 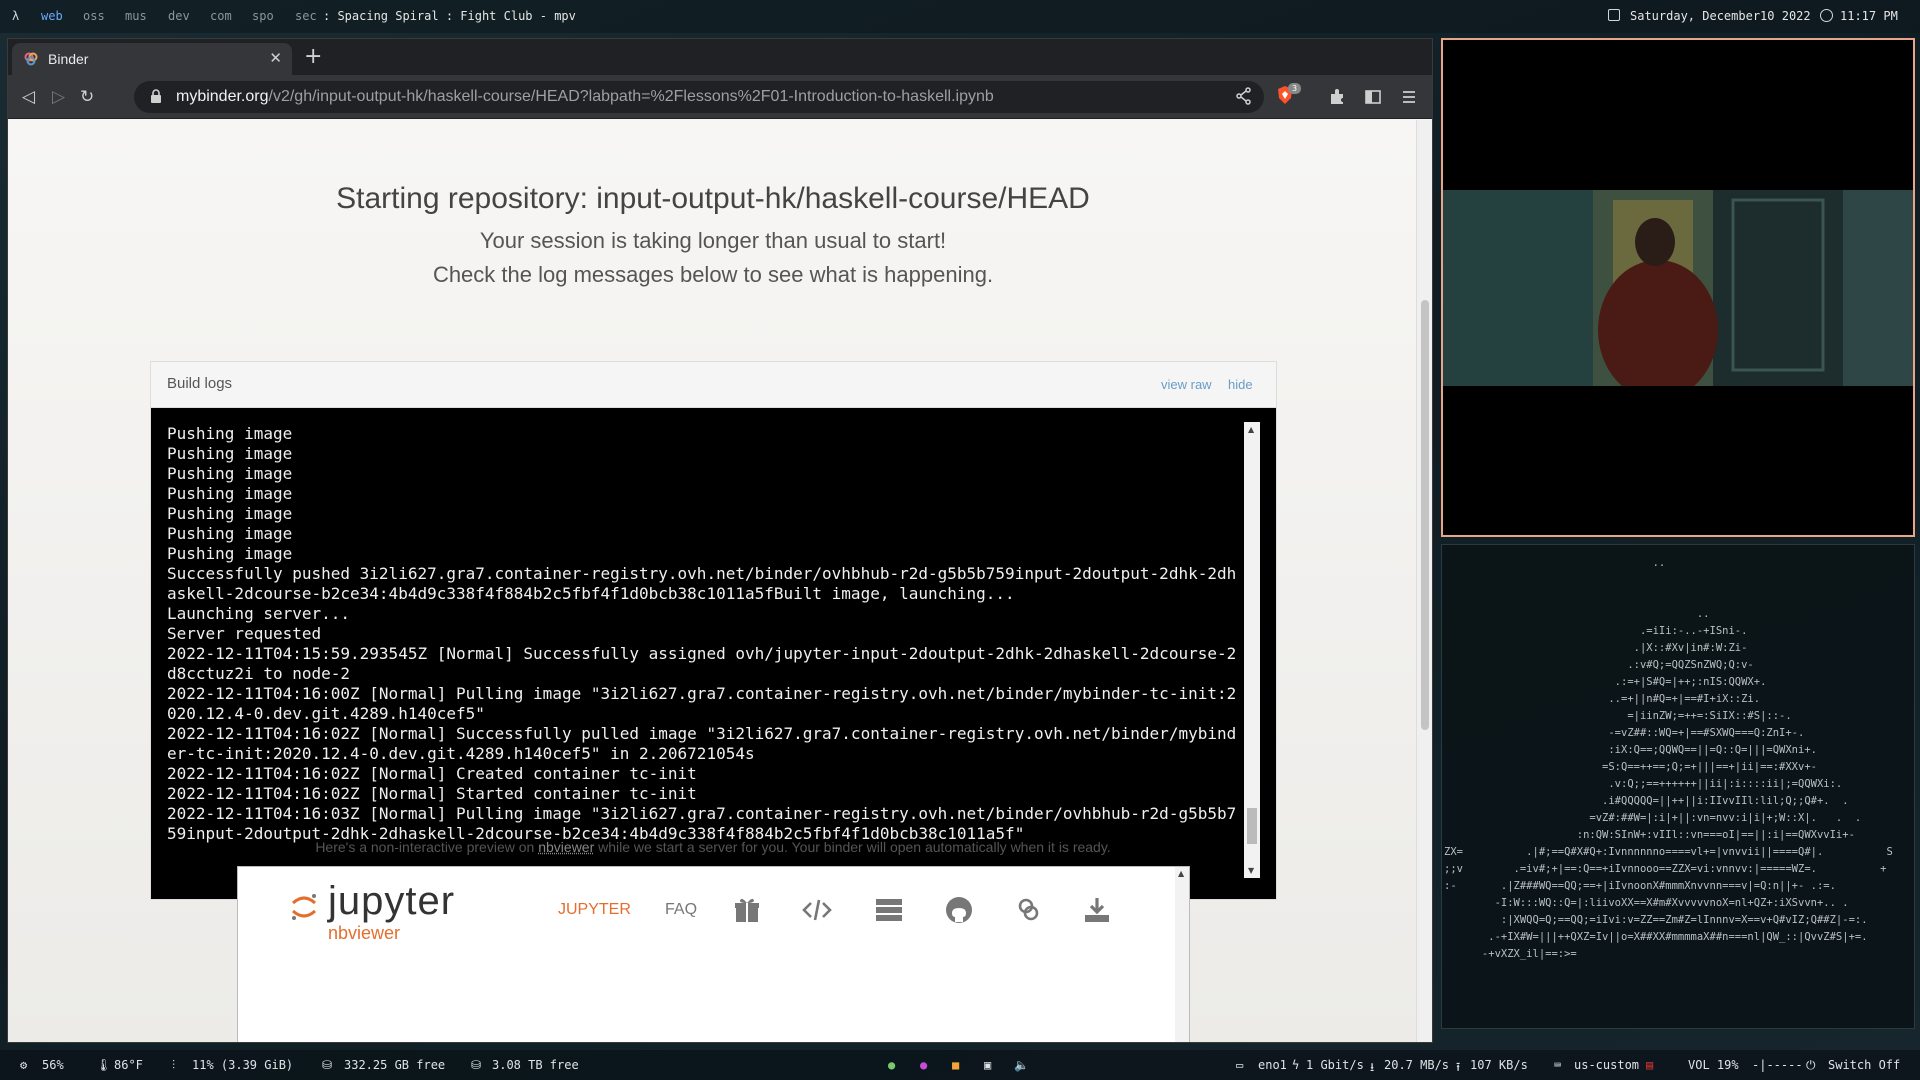 I want to click on lightning-icon: ϟ, so click(x=1296, y=1065).